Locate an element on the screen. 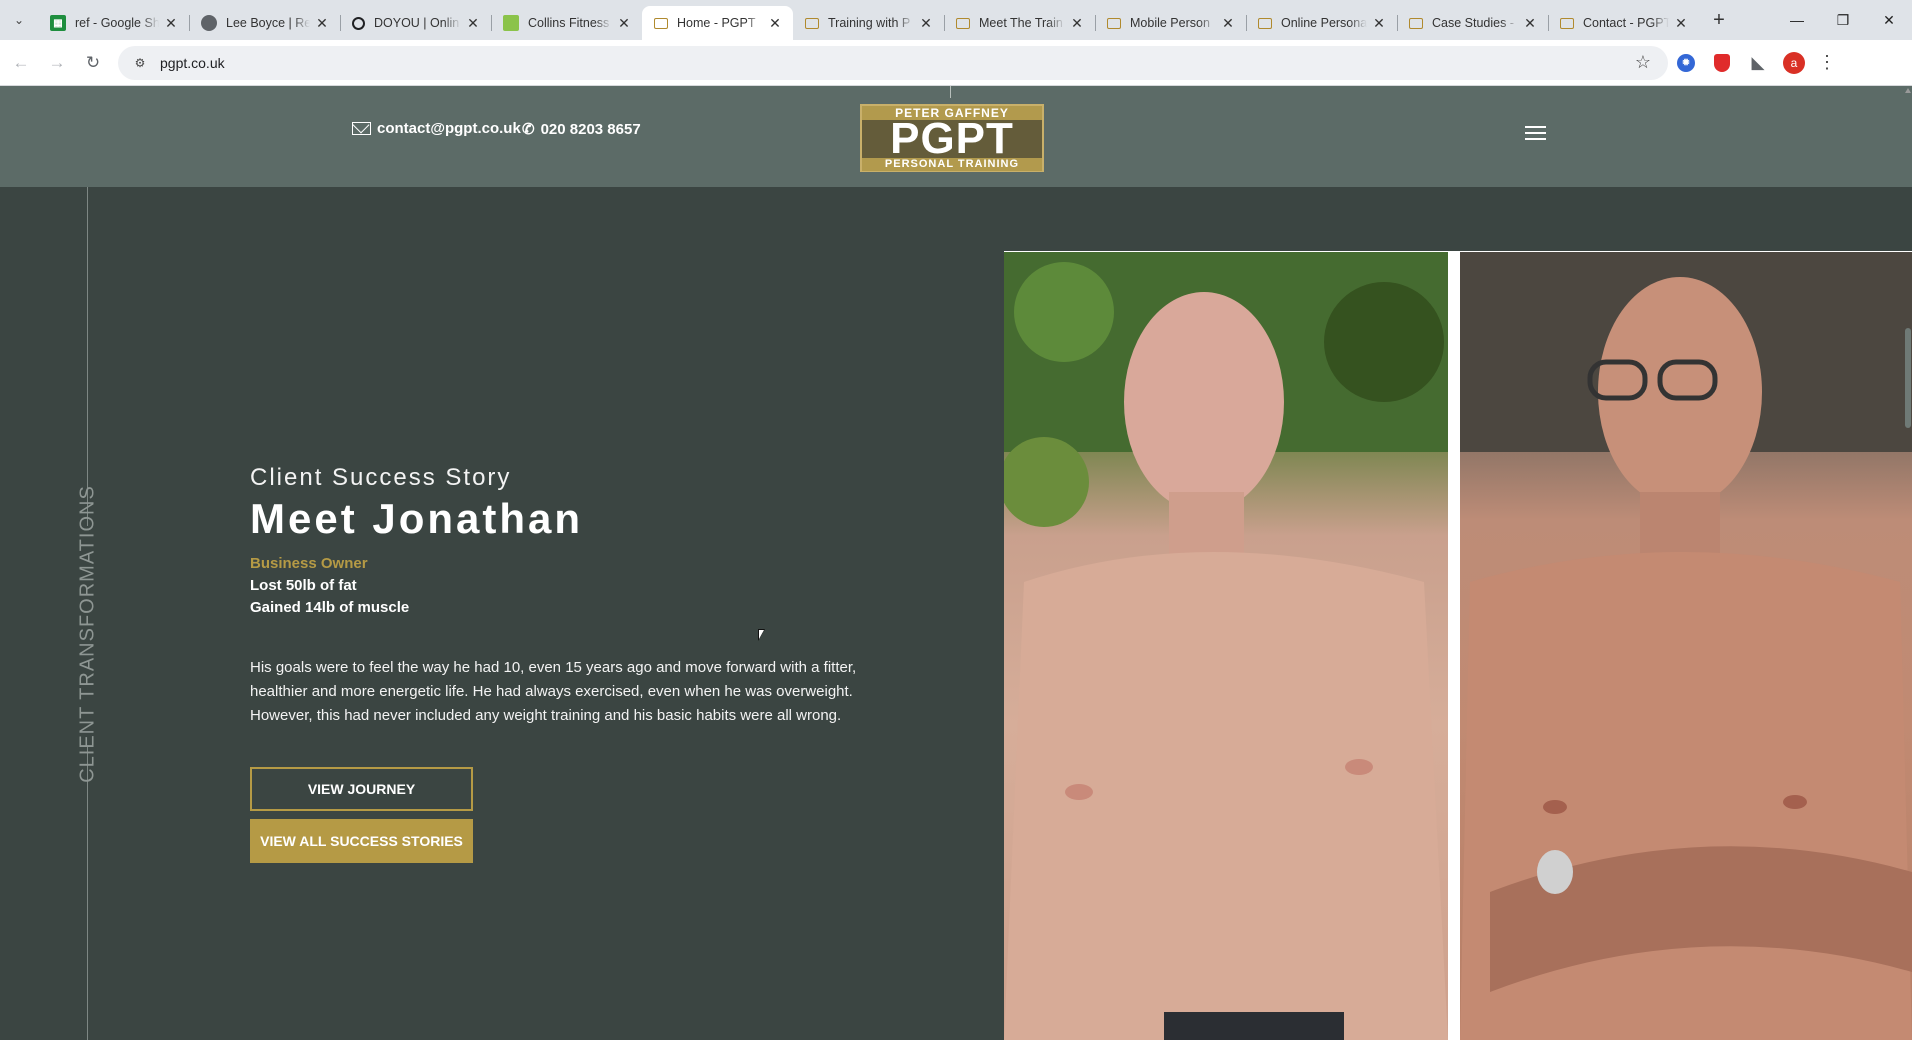 This screenshot has width=1912, height=1040. tab-title: Online Persona is located at coordinates (1324, 23).